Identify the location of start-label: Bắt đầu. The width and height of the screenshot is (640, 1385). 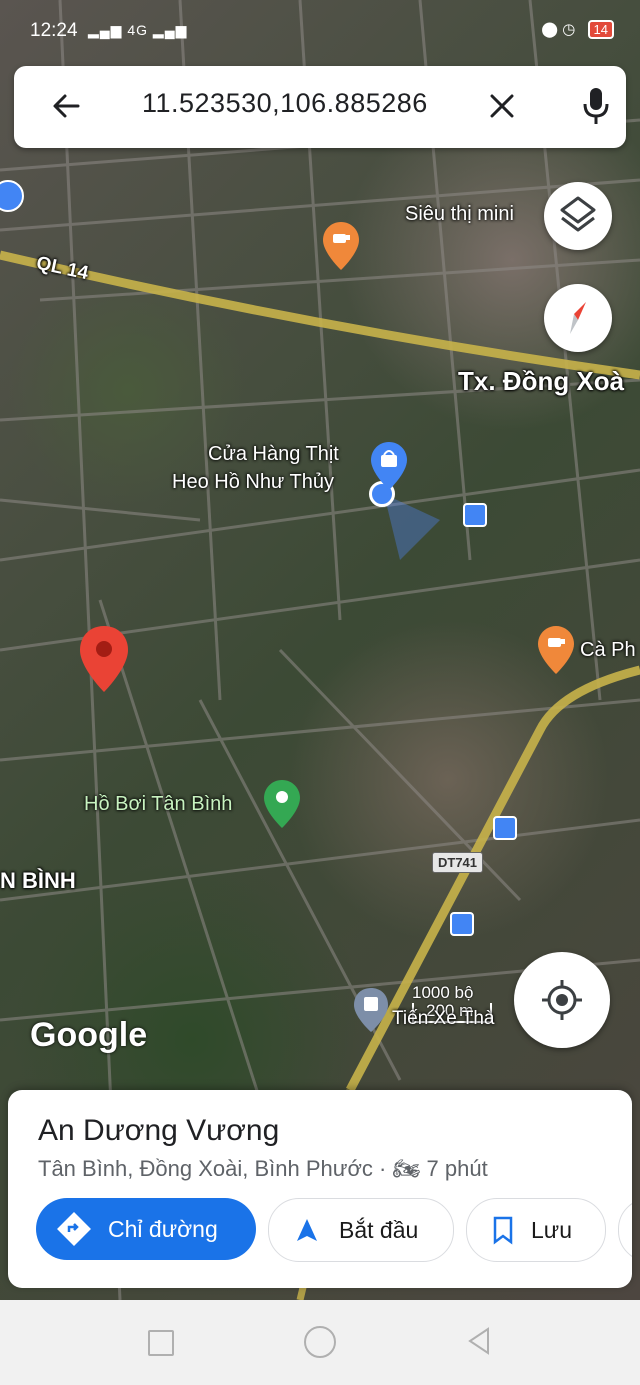
(379, 1229).